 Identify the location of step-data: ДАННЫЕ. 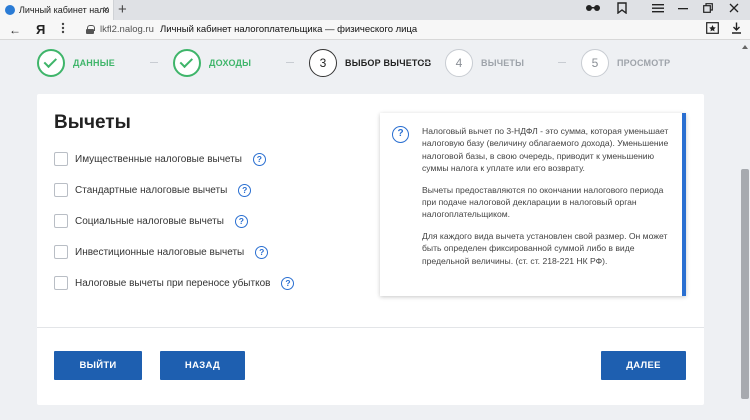
(76, 63).